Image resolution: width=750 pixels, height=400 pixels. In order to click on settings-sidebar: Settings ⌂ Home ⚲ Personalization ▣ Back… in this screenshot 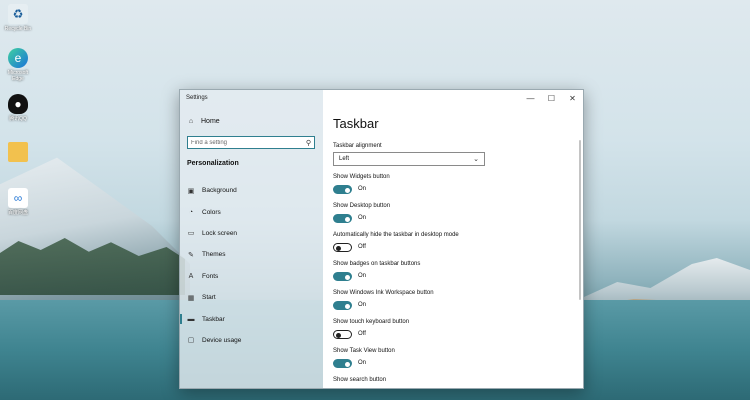, I will do `click(251, 239)`.